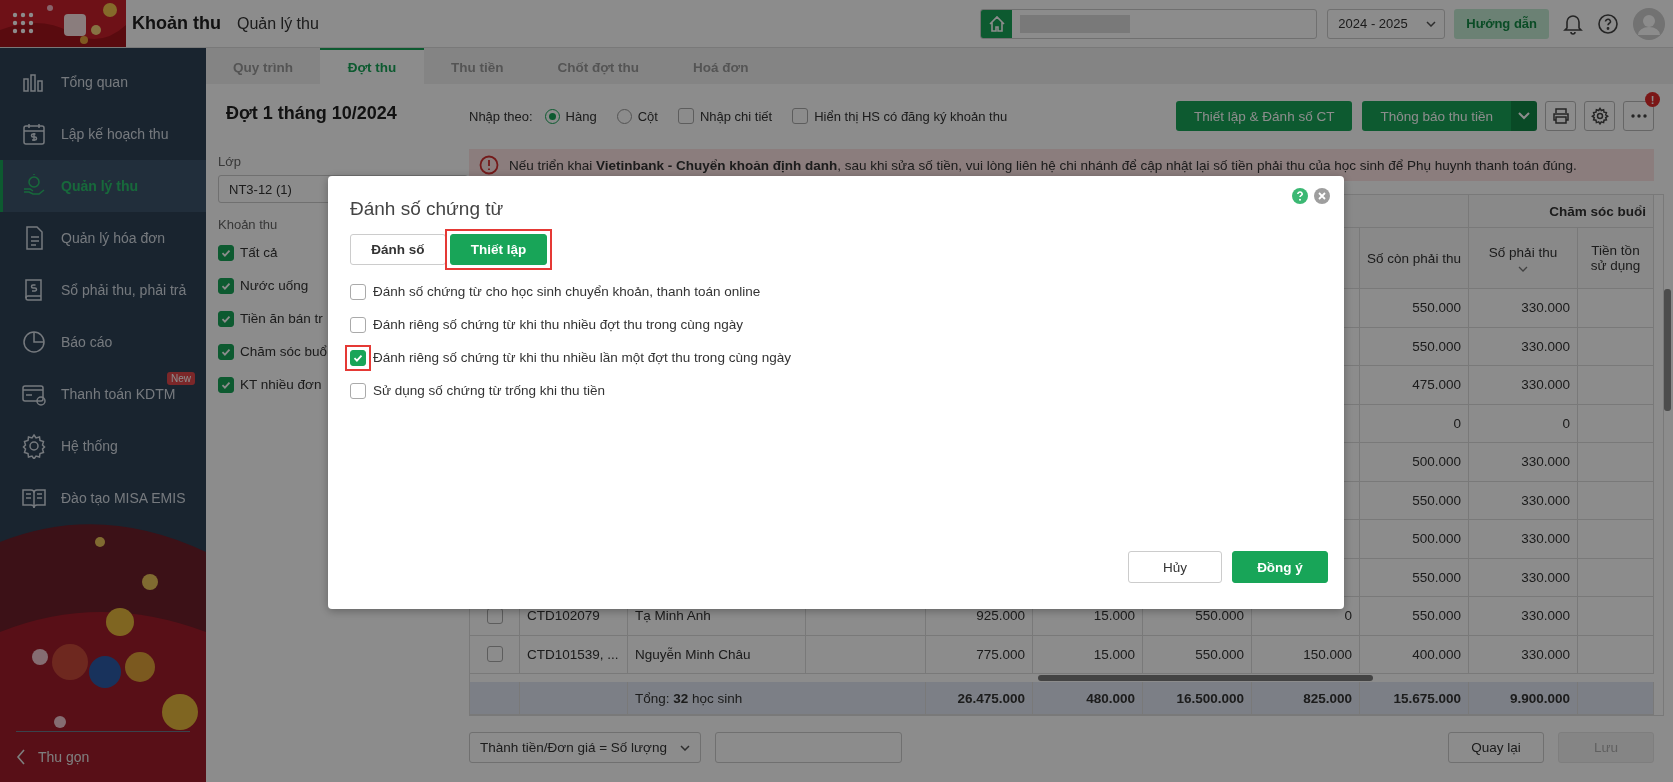  I want to click on table-cell: 150.000, so click(1306, 654).